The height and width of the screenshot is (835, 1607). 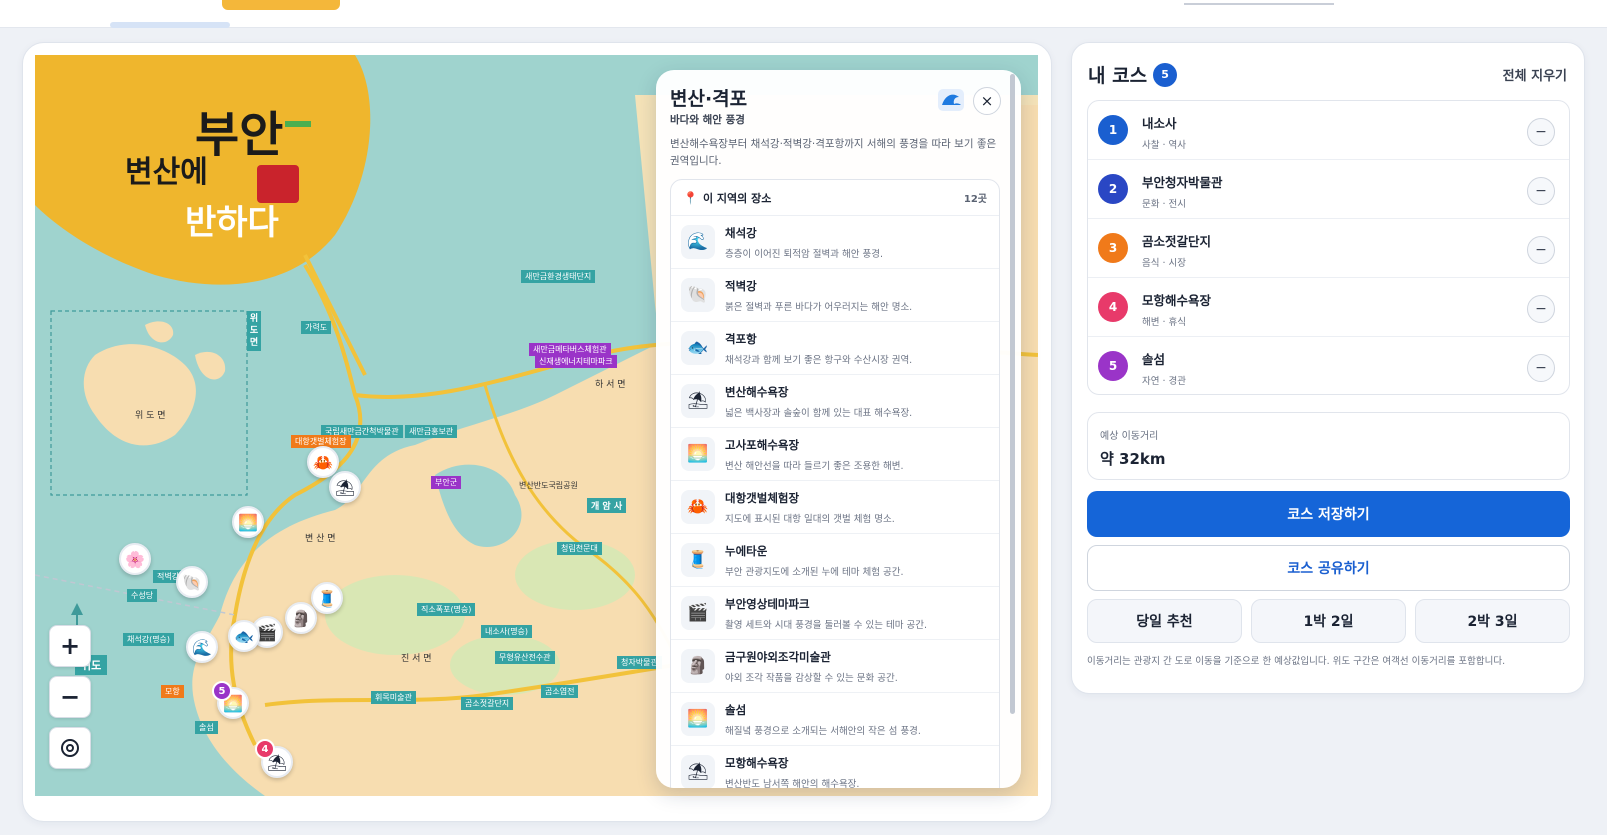 What do you see at coordinates (804, 254) in the screenshot?
I see `place-description: 층층이 이어진 퇴적암 절벽과 해안 풍경.` at bounding box center [804, 254].